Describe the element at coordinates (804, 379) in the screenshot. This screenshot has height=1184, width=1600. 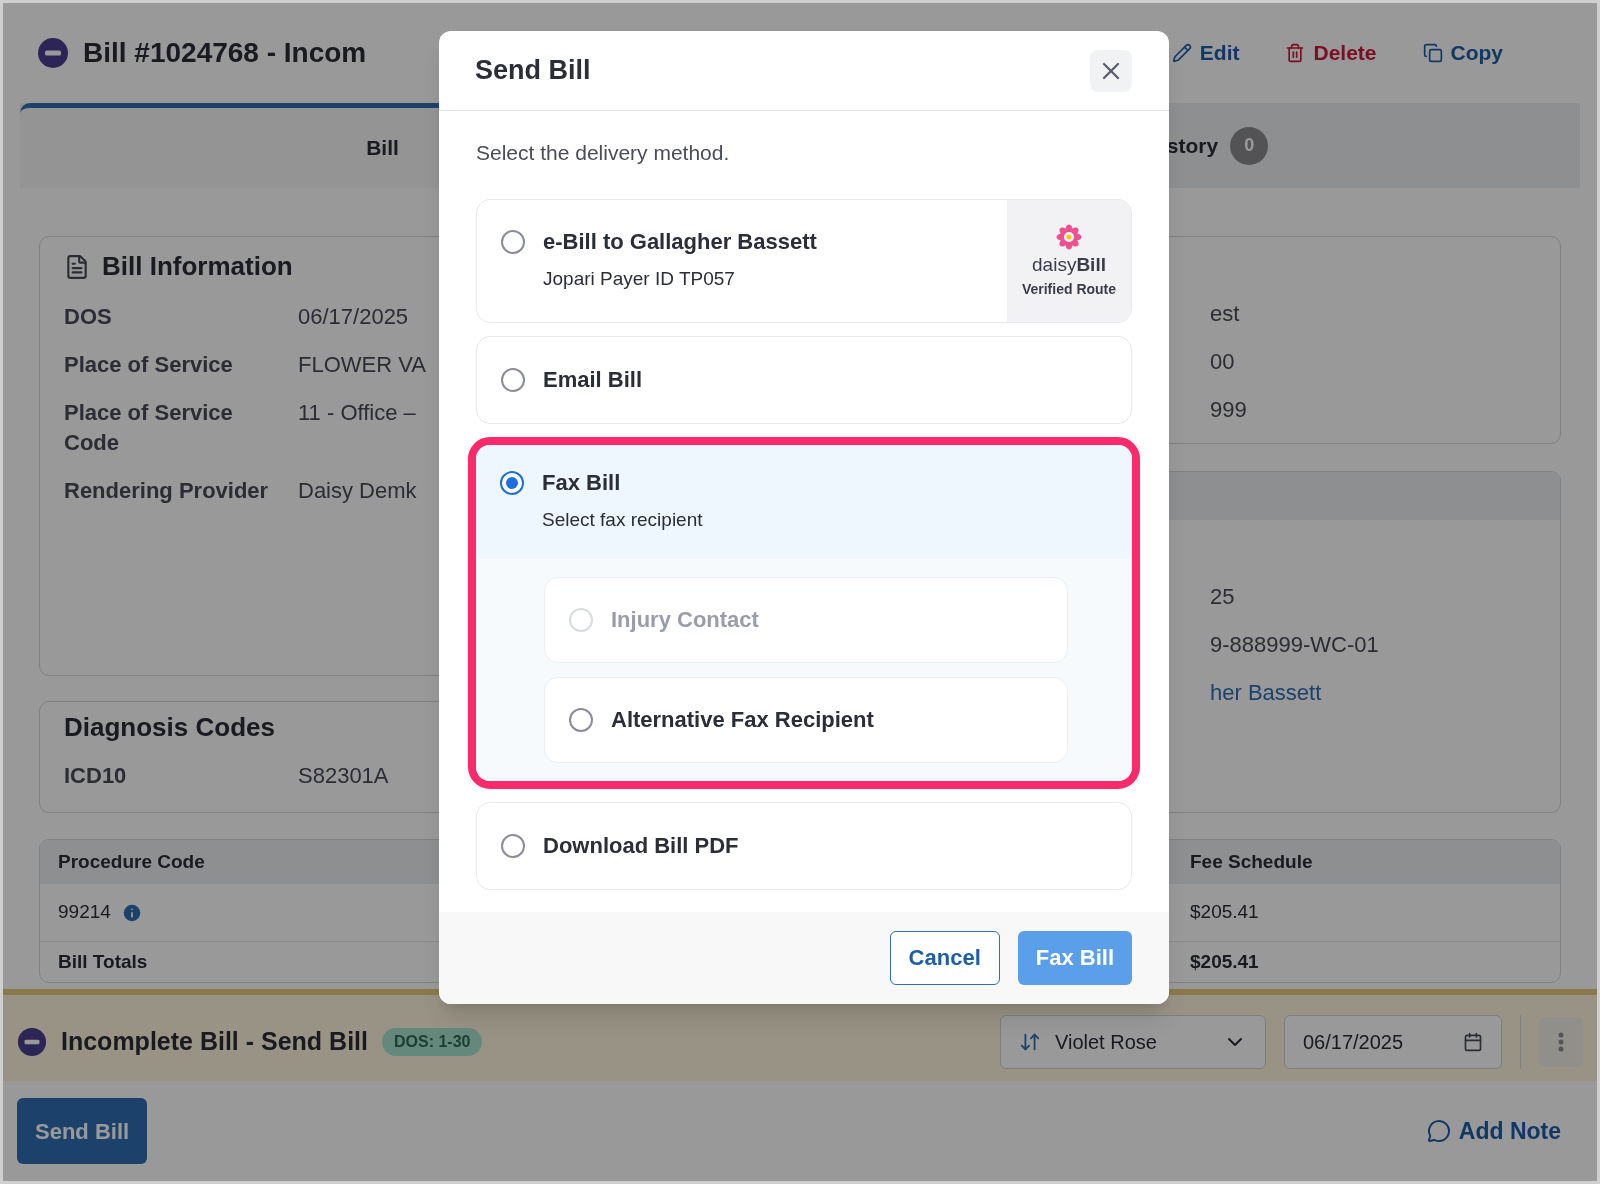
I see `delivery-option: Email Bill` at that location.